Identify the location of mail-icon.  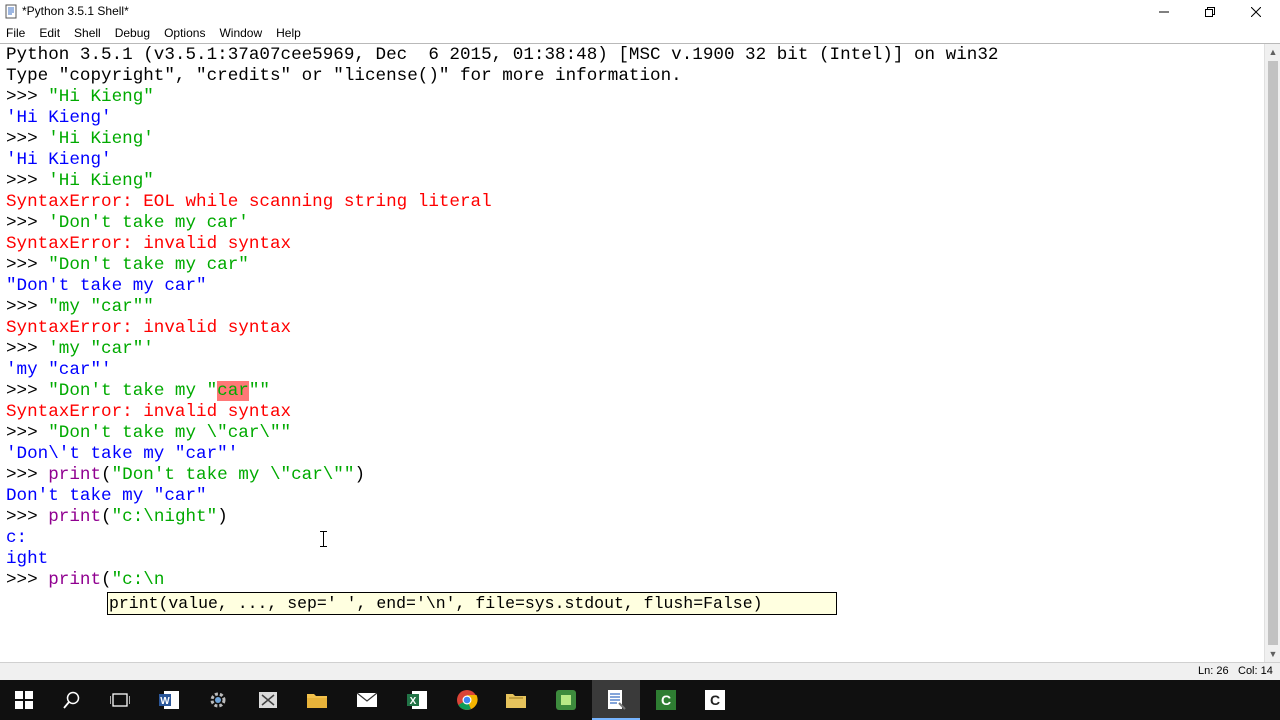
(367, 699).